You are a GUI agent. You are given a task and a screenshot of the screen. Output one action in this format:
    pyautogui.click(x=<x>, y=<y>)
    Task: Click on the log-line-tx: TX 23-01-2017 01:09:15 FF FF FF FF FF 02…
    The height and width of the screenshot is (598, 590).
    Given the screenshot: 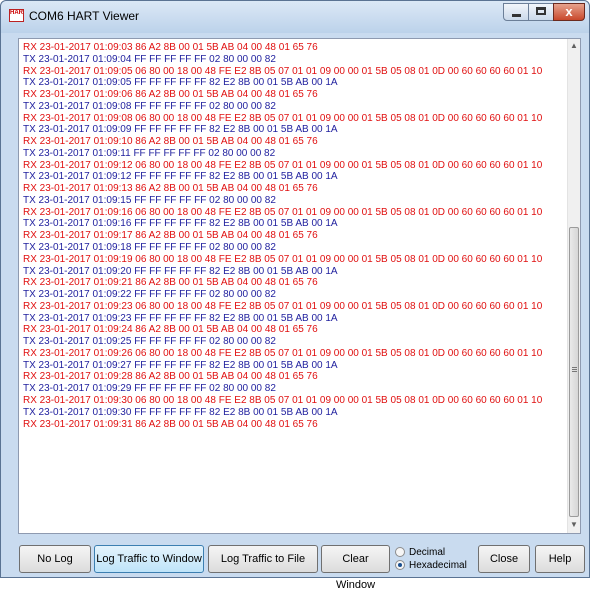 What is the action you would take?
    pyautogui.click(x=149, y=200)
    